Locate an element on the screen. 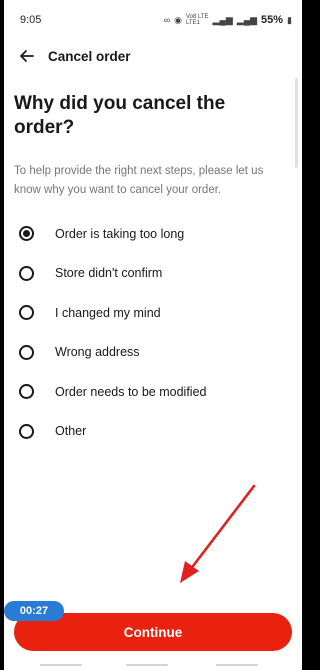  system-nav-bar is located at coordinates (153, 665).